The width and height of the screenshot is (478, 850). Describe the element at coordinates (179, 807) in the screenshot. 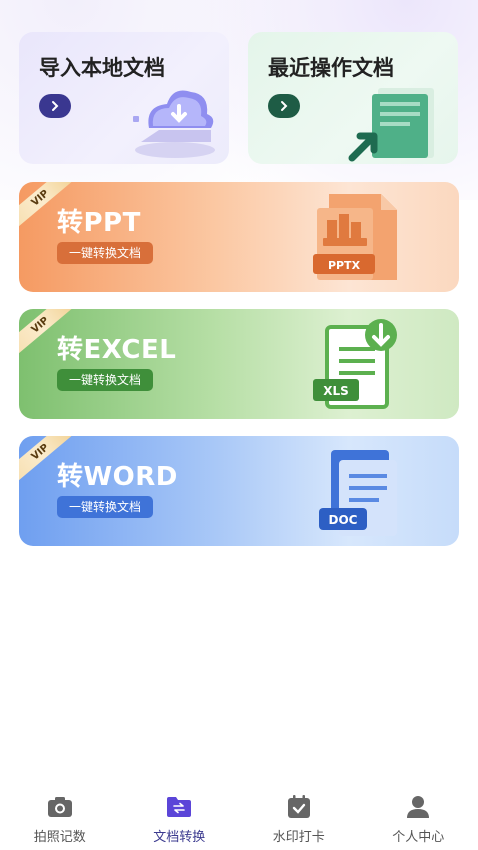

I see `folder-convert-icon` at that location.